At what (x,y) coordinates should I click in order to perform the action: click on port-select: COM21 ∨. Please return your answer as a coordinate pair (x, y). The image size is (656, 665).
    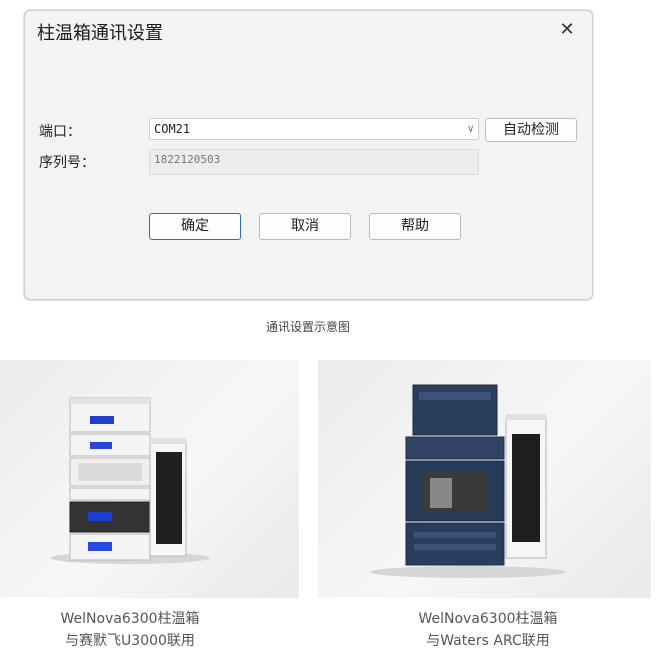
    Looking at the image, I should click on (314, 129).